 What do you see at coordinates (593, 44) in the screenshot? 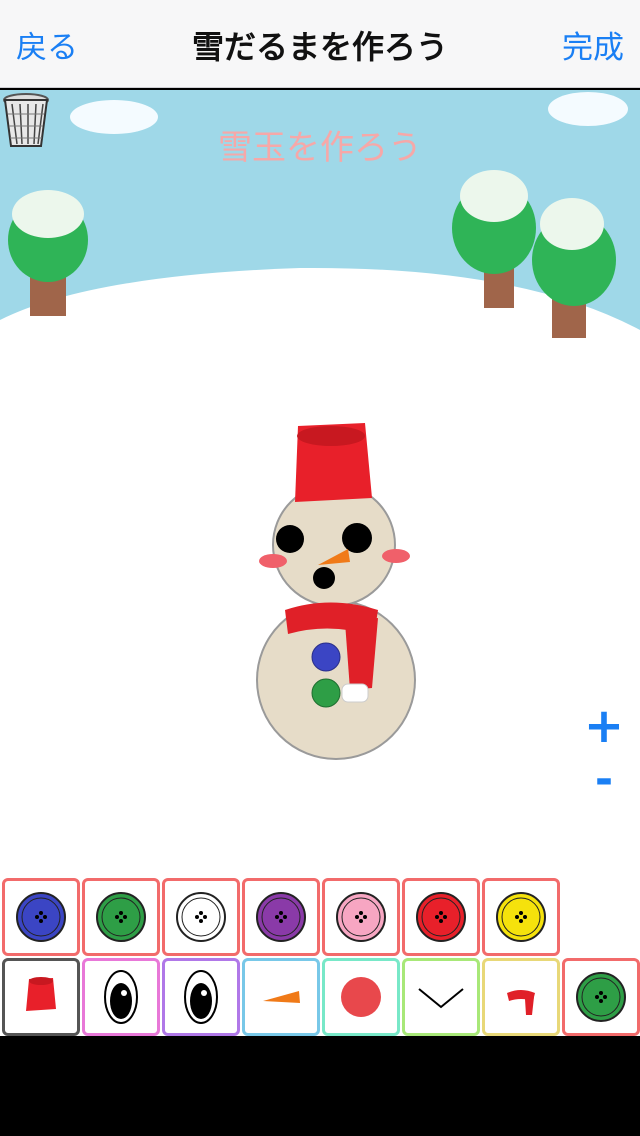
I see `done-button: 完成` at bounding box center [593, 44].